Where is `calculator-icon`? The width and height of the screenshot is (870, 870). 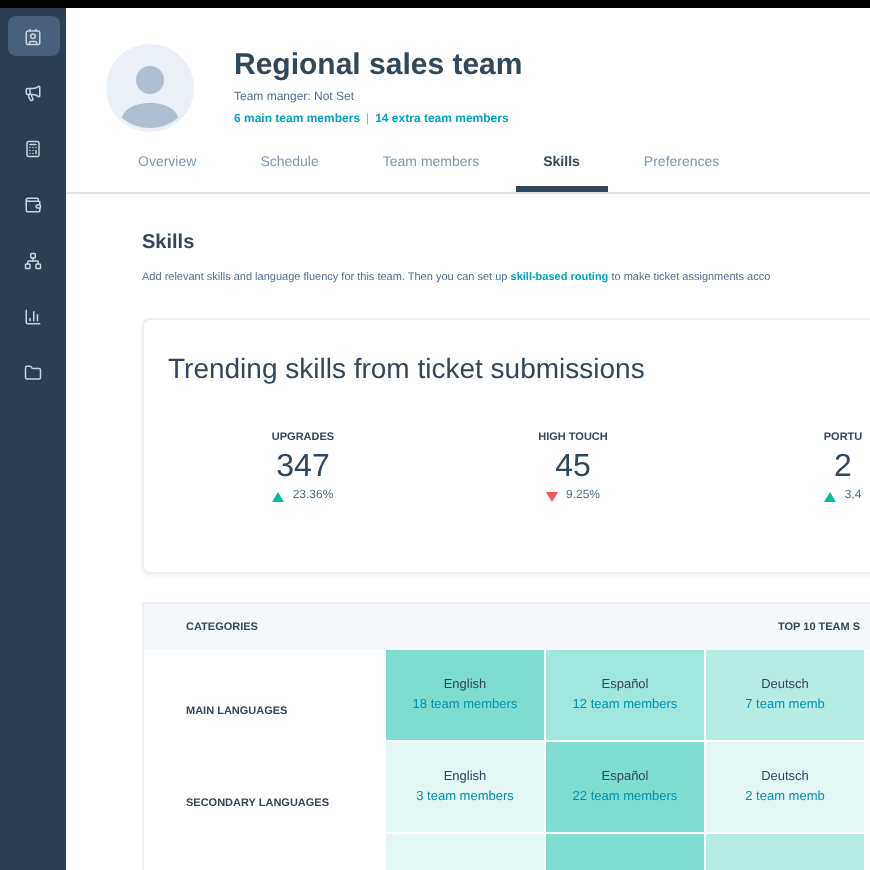
calculator-icon is located at coordinates (33, 148).